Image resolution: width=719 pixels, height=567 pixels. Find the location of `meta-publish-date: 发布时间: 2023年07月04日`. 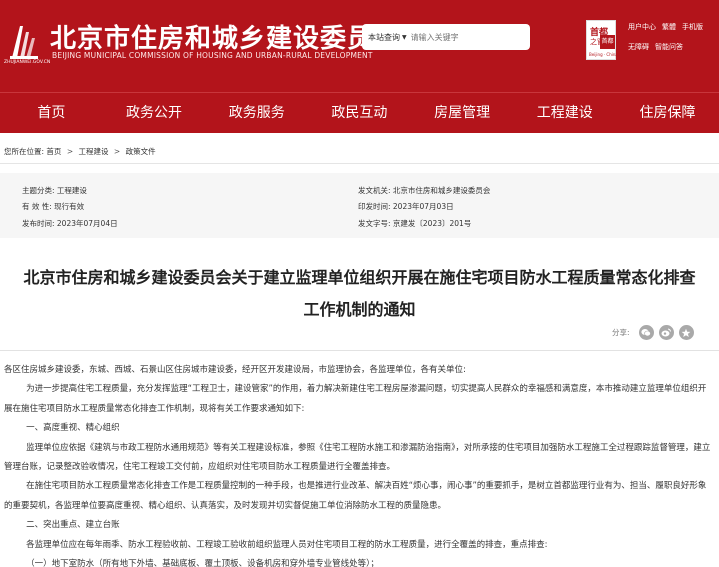

meta-publish-date: 发布时间: 2023年07月04日 is located at coordinates (70, 223).